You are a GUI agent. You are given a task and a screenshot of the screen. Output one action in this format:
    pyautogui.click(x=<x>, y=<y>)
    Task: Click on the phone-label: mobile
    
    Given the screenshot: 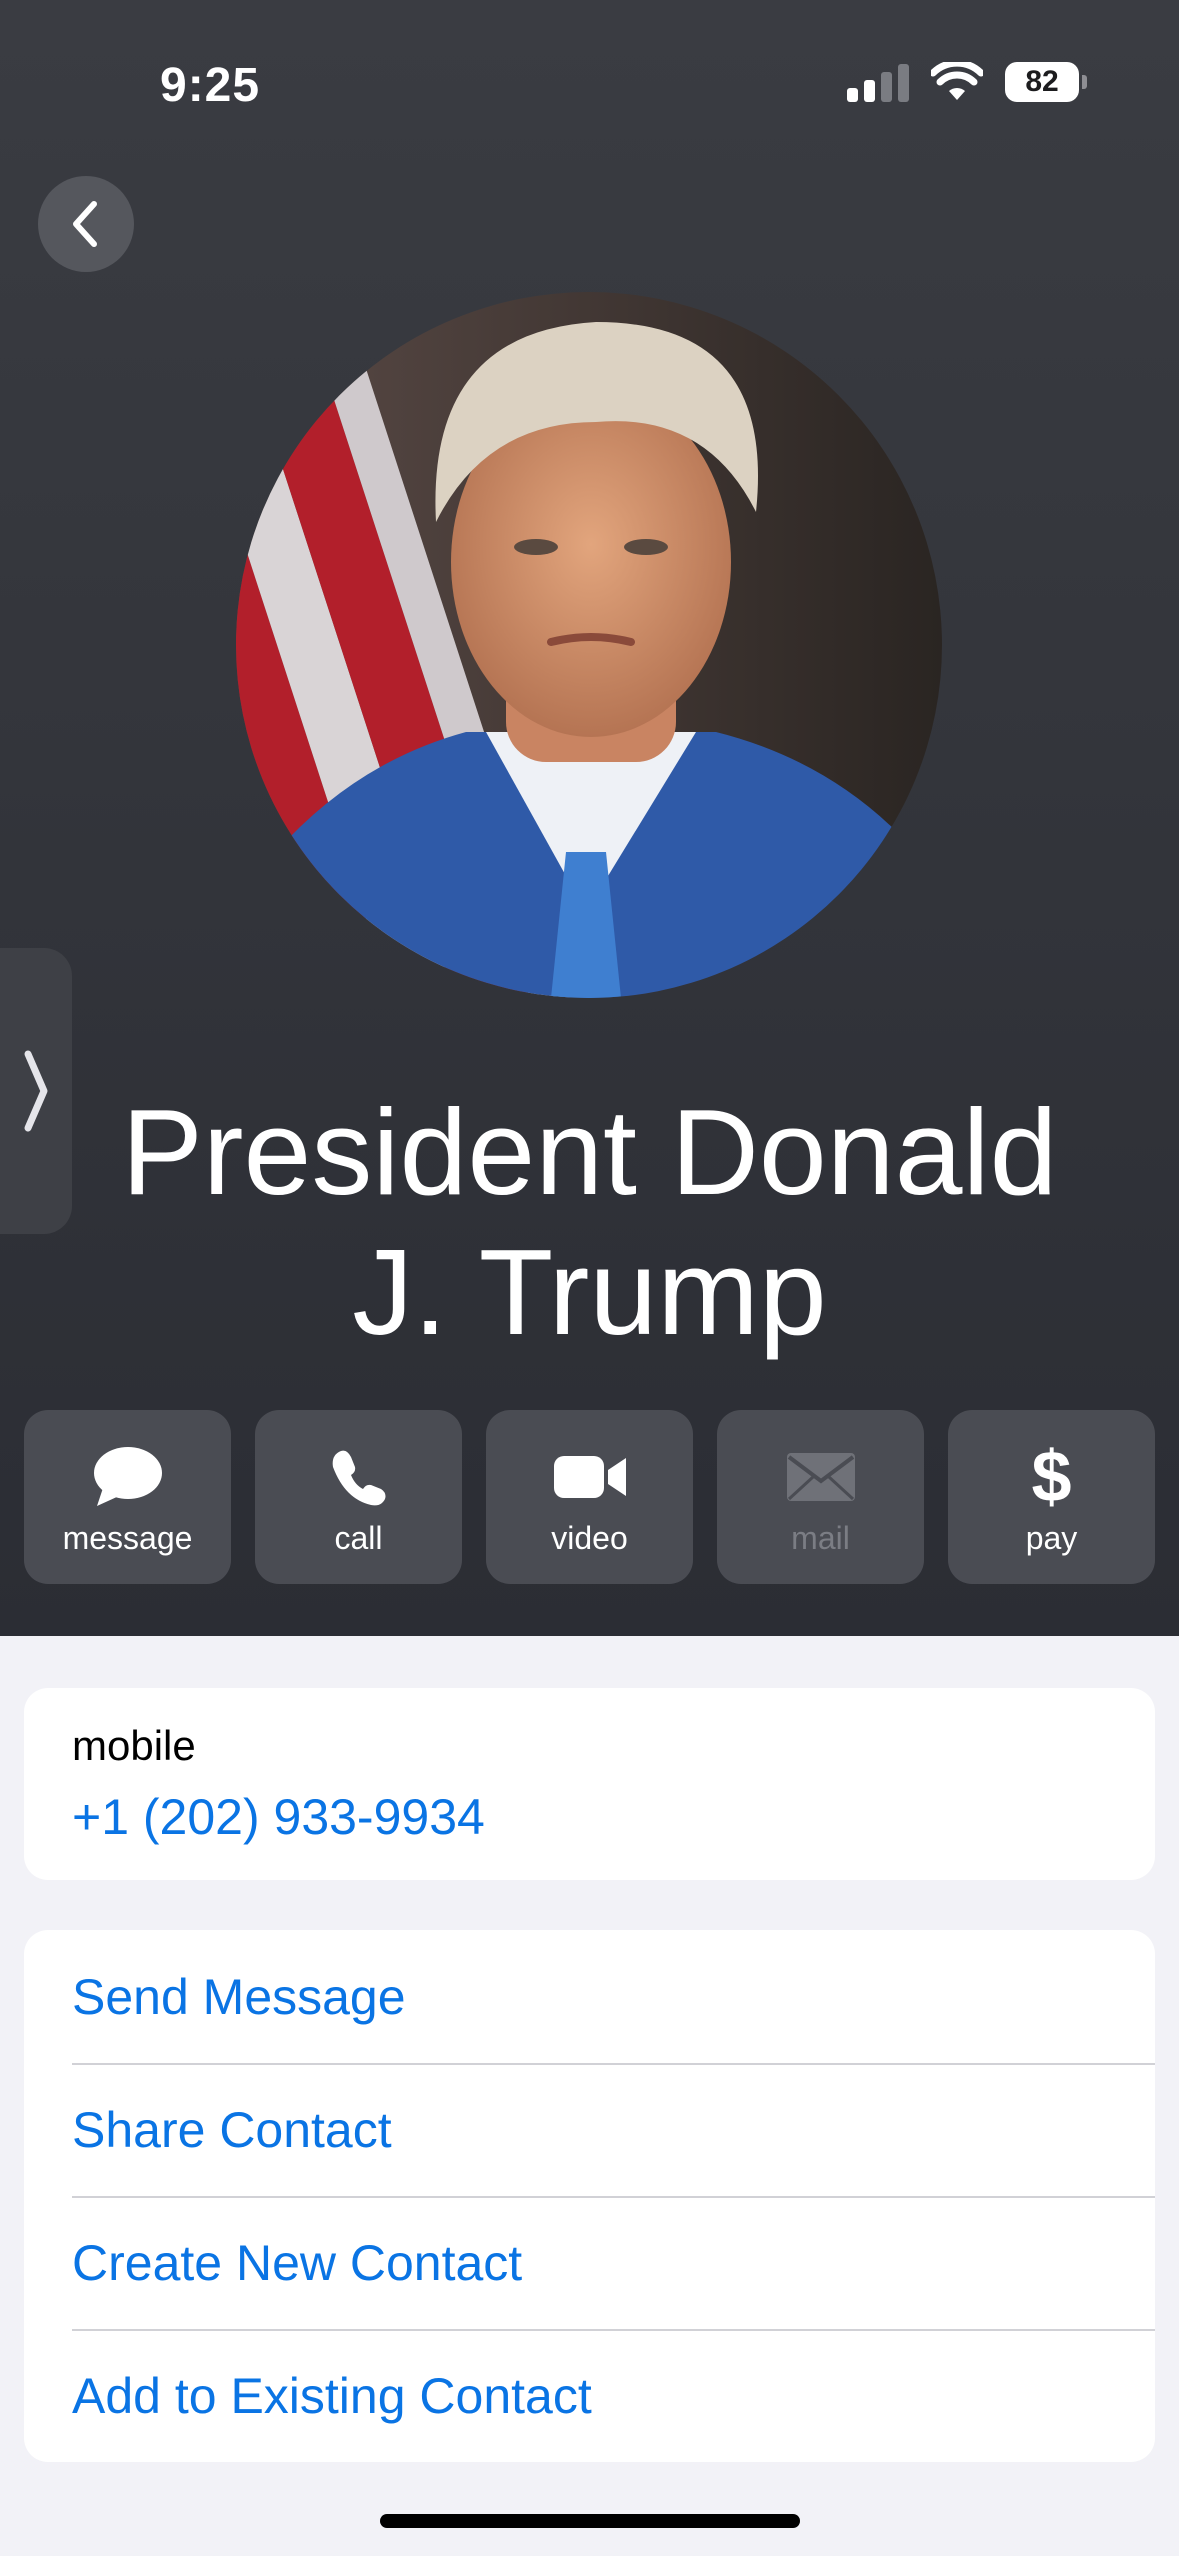 What is the action you would take?
    pyautogui.click(x=134, y=1745)
    